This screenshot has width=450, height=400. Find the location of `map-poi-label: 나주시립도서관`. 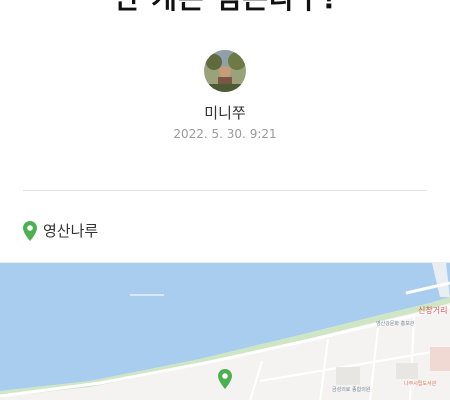

map-poi-label: 나주시립도서관 is located at coordinates (420, 383).